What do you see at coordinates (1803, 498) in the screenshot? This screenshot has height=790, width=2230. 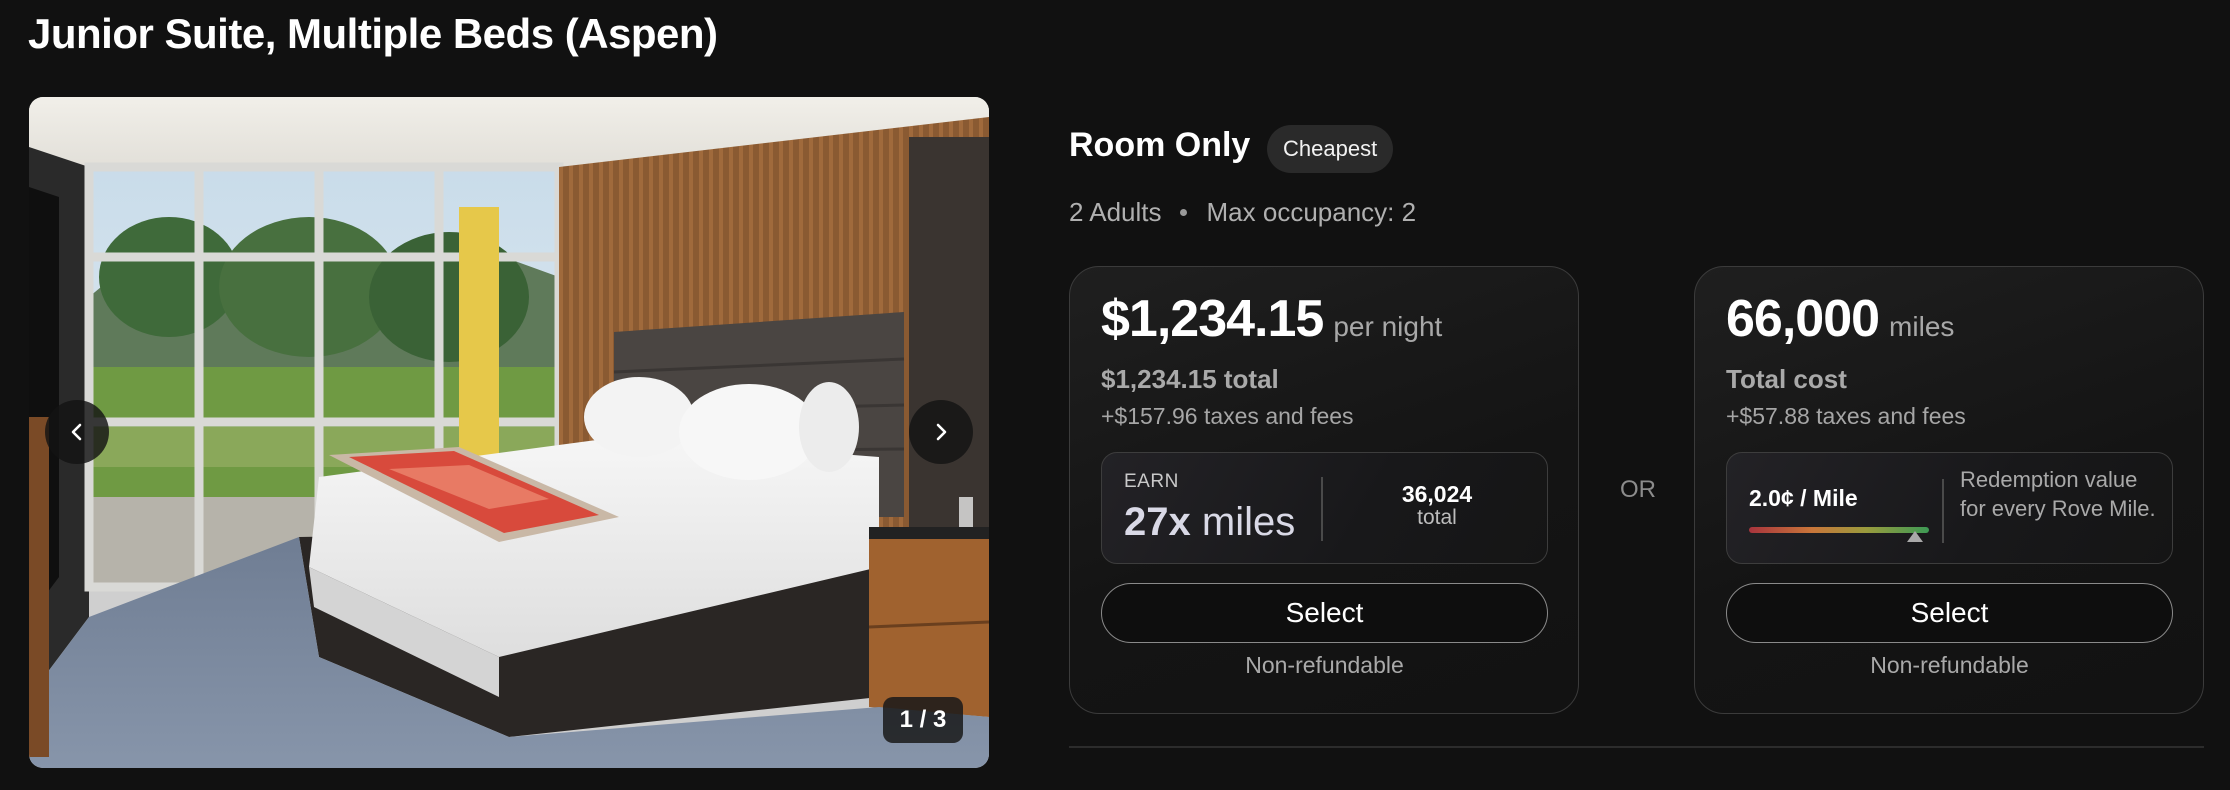 I see `redemption-rate: 2.0¢ / Mile` at bounding box center [1803, 498].